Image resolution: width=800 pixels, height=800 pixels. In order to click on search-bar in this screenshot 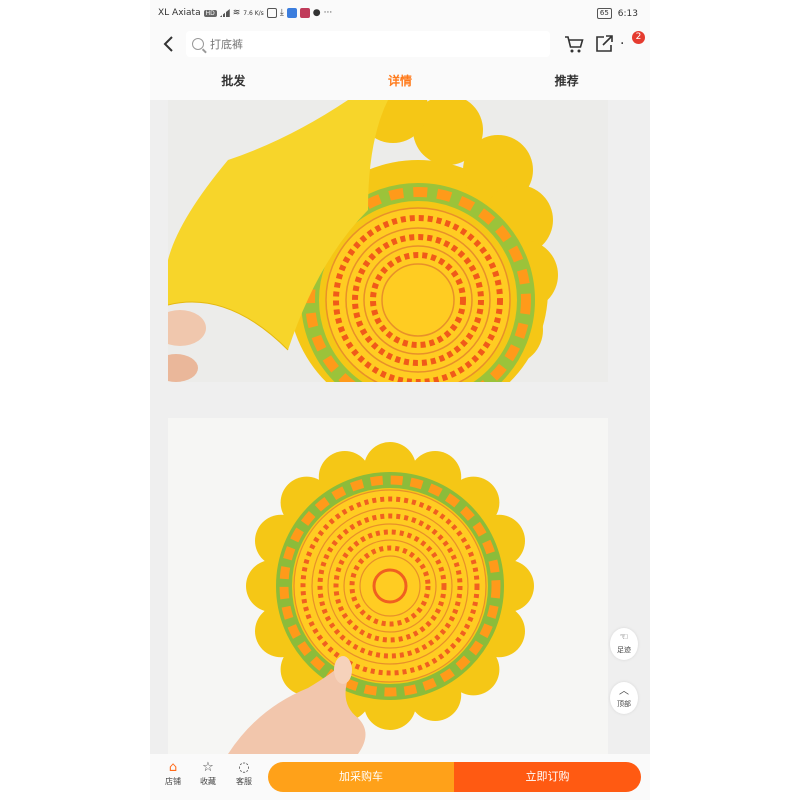, I will do `click(368, 44)`.